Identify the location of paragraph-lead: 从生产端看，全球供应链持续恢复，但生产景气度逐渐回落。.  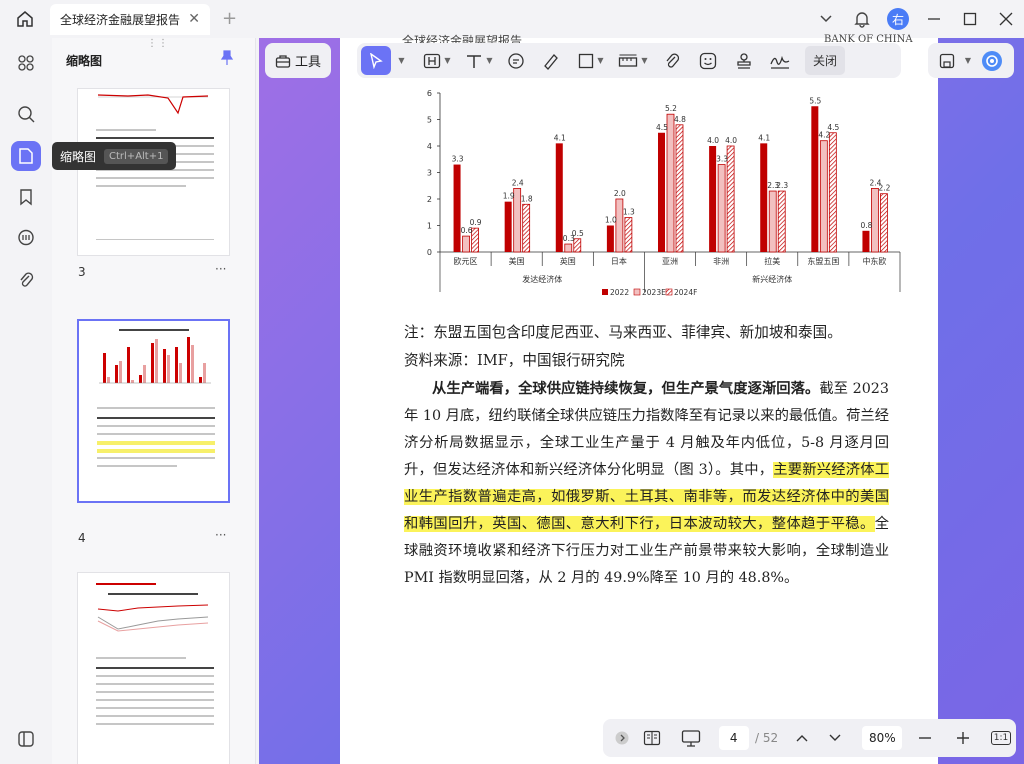
(626, 389).